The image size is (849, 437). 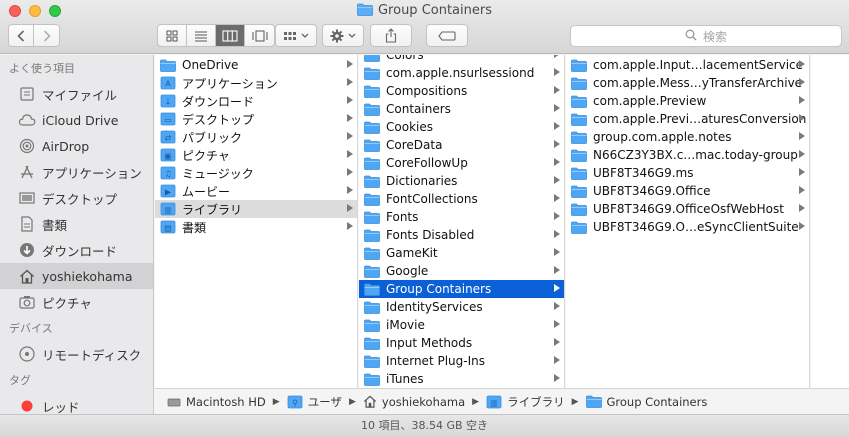 I want to click on list-item-label: ムービー, so click(x=206, y=191).